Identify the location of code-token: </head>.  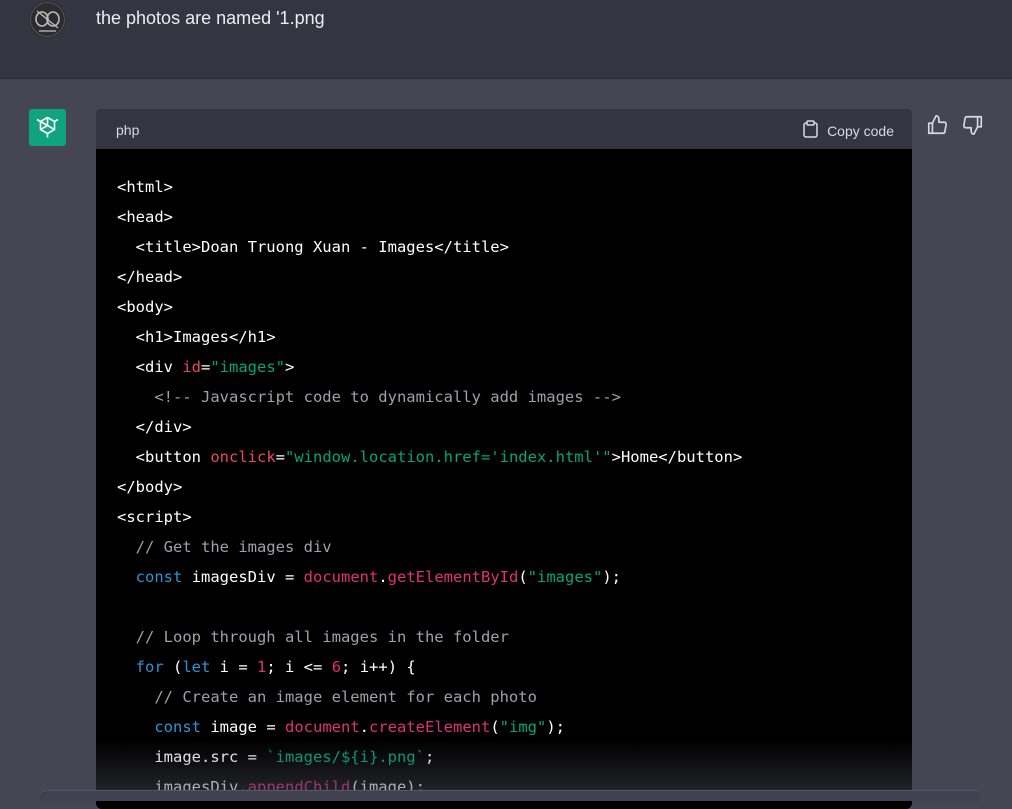
(150, 277).